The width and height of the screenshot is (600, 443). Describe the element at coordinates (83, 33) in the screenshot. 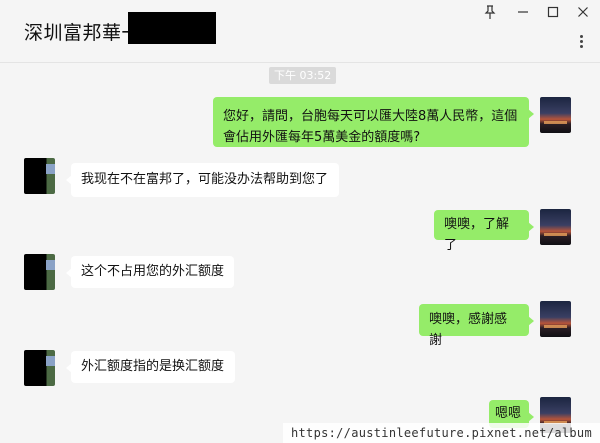

I see `chat-title: 深圳富邦華一` at that location.